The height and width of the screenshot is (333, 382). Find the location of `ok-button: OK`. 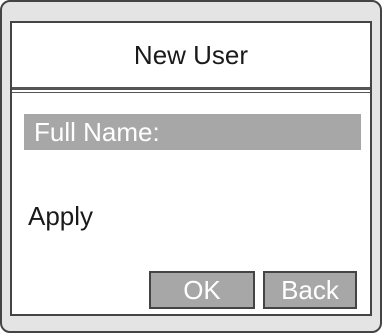

ok-button: OK is located at coordinates (202, 290).